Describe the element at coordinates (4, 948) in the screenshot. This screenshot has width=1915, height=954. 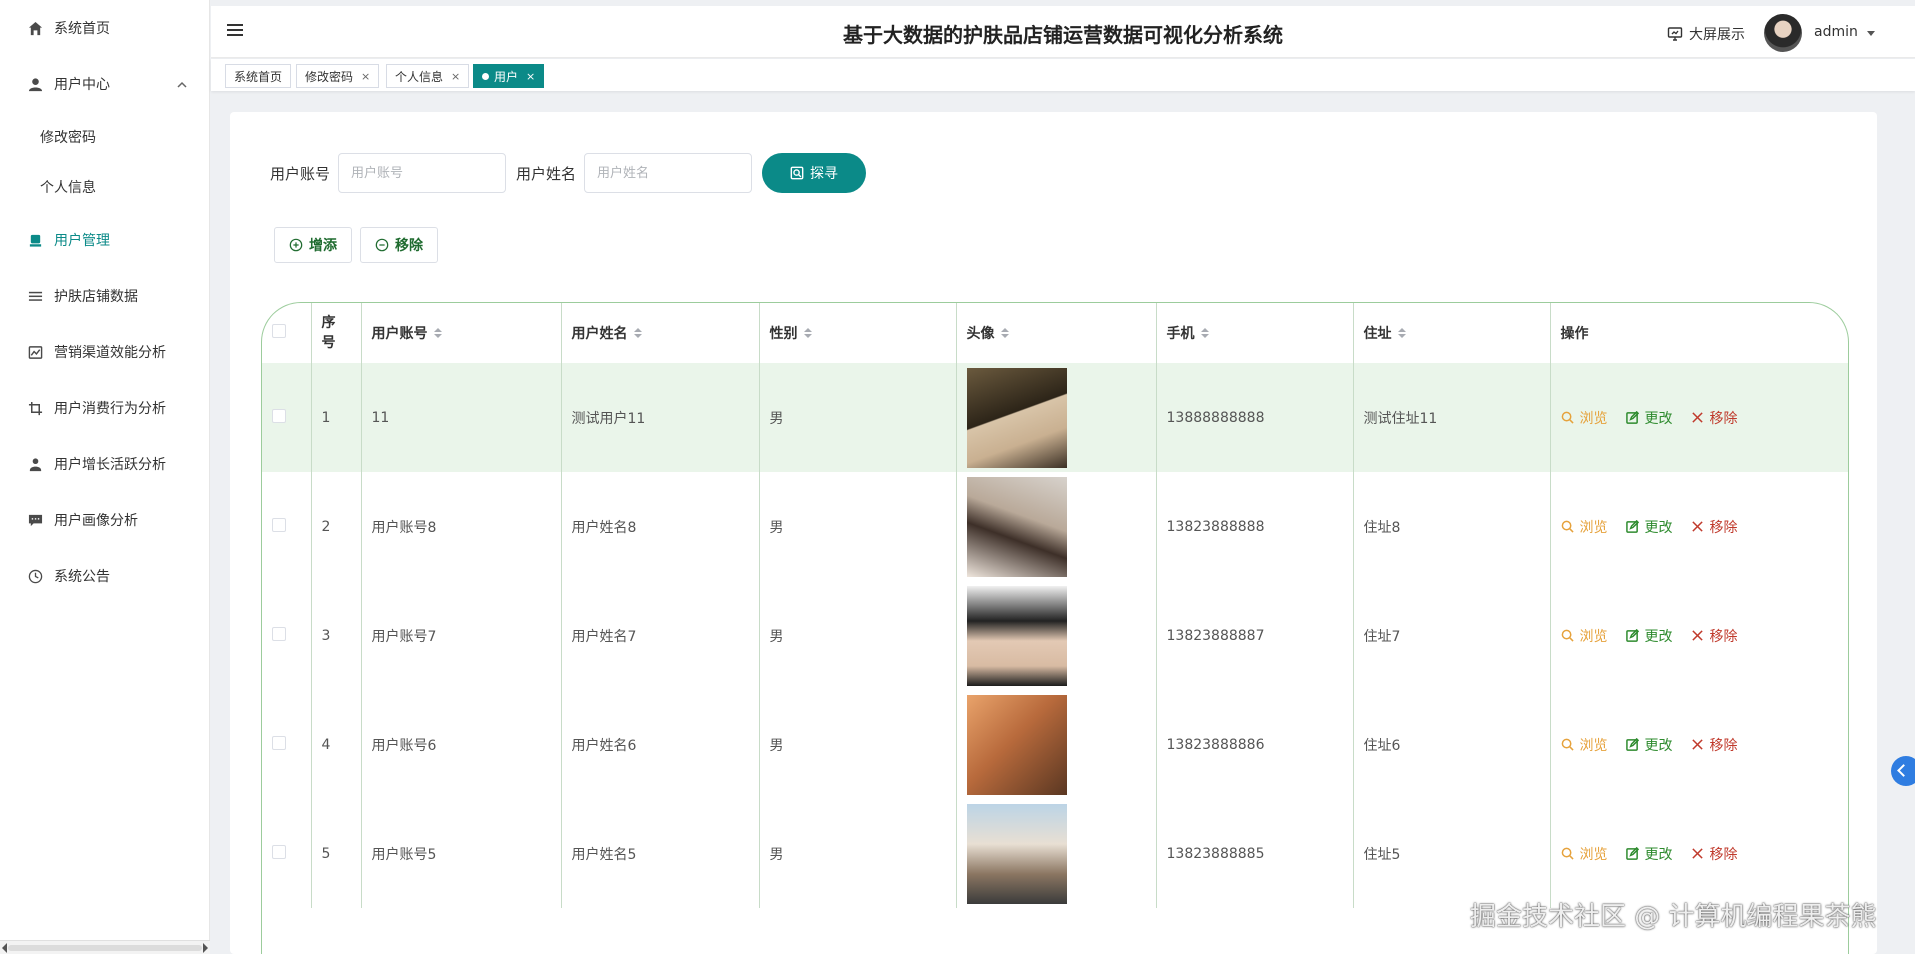
I see `scroll-left-icon` at that location.